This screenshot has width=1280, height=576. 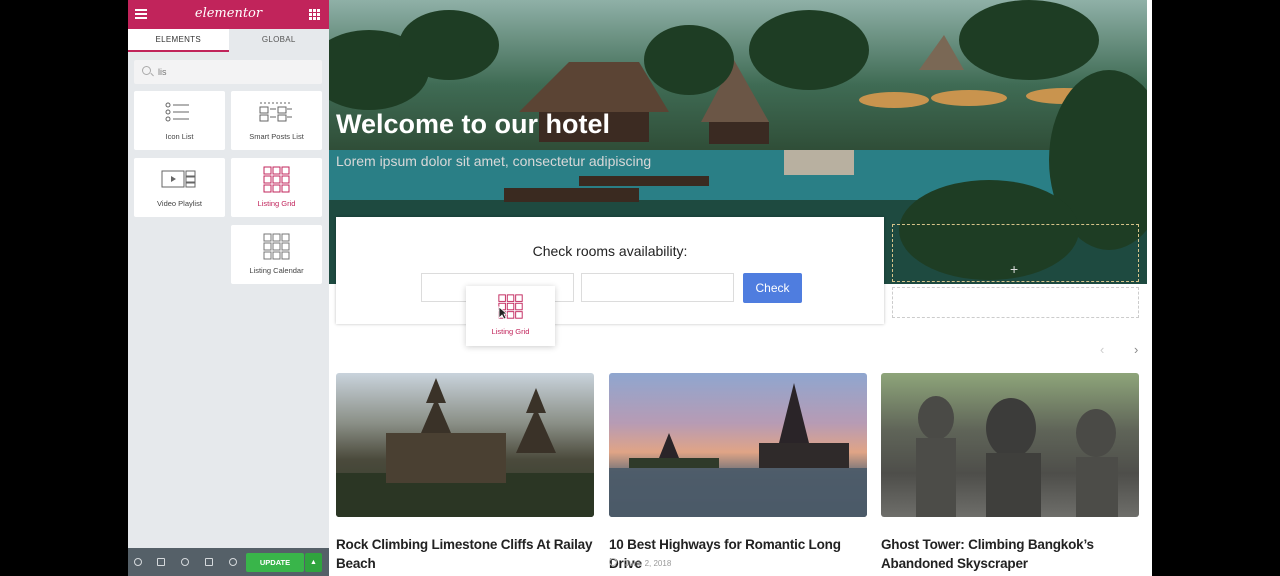 I want to click on update-options-button: ▲, so click(x=313, y=562).